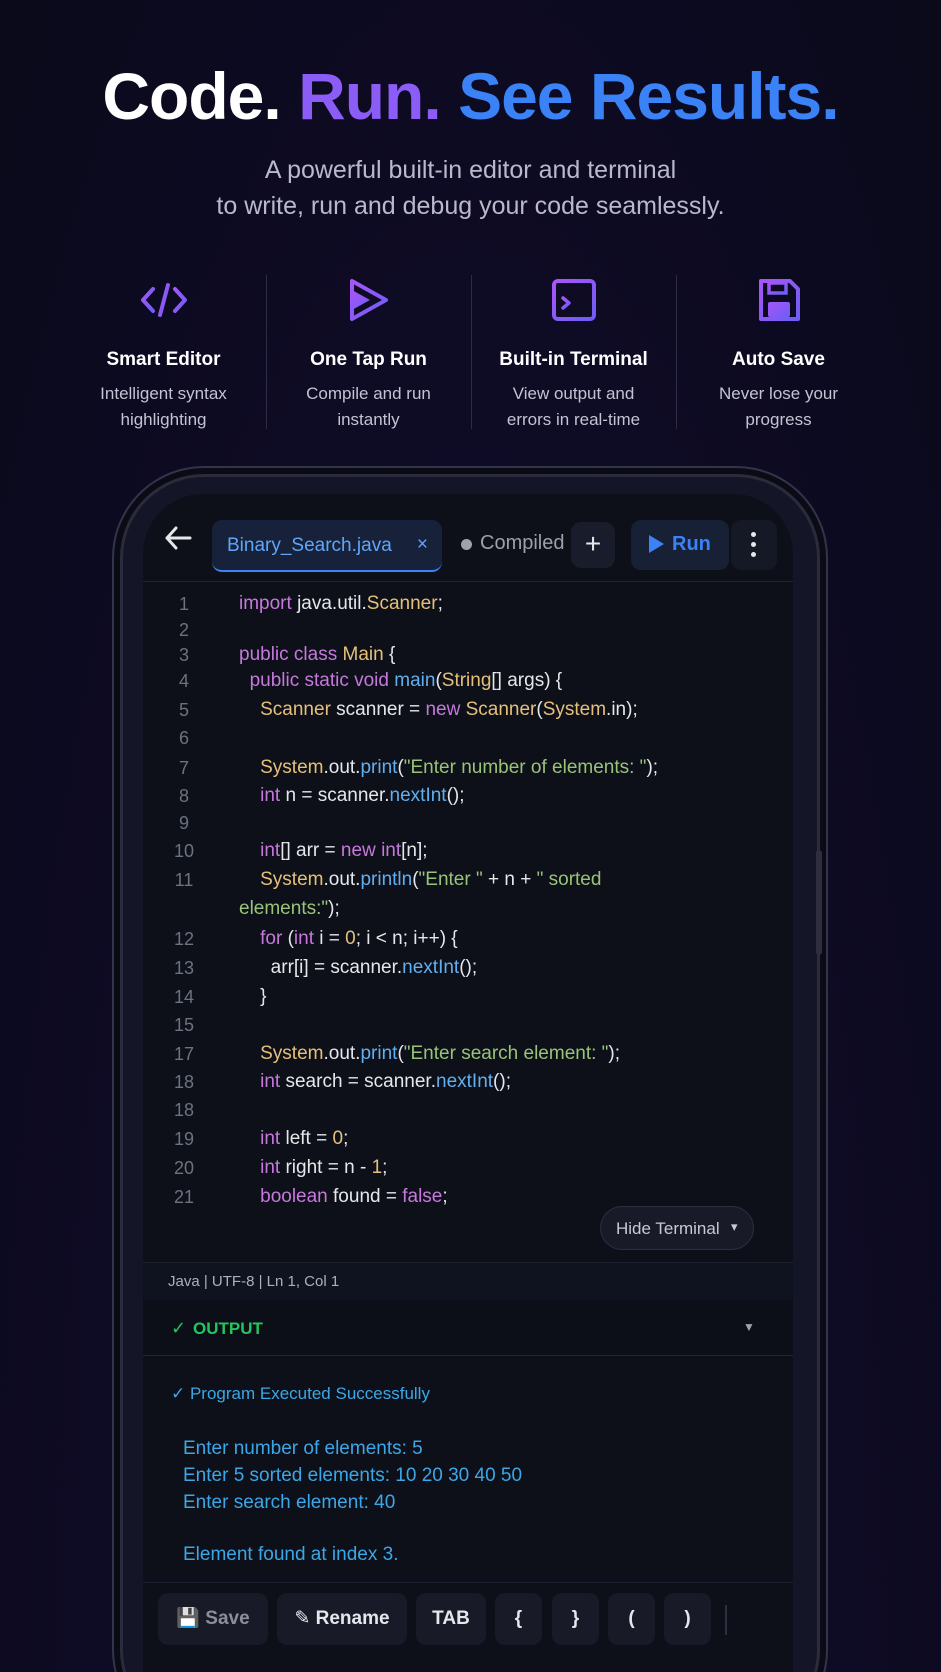  Describe the element at coordinates (749, 1327) in the screenshot. I see `chevron-down-icon: ▼` at that location.